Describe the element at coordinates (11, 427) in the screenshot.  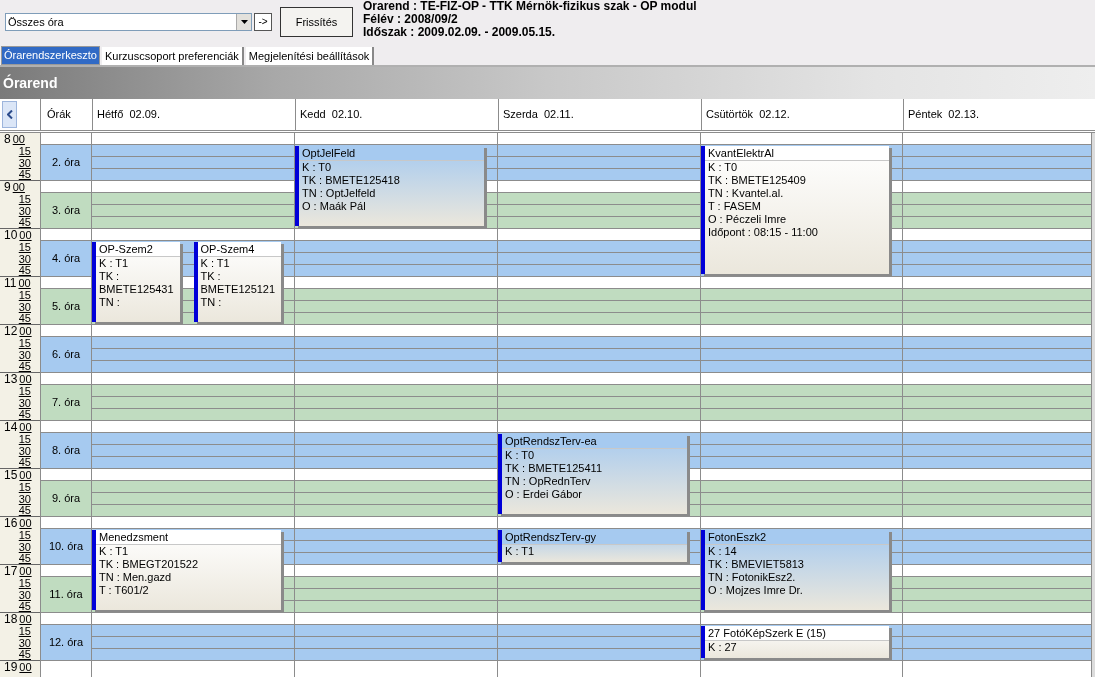
I see `hour-label: 14` at that location.